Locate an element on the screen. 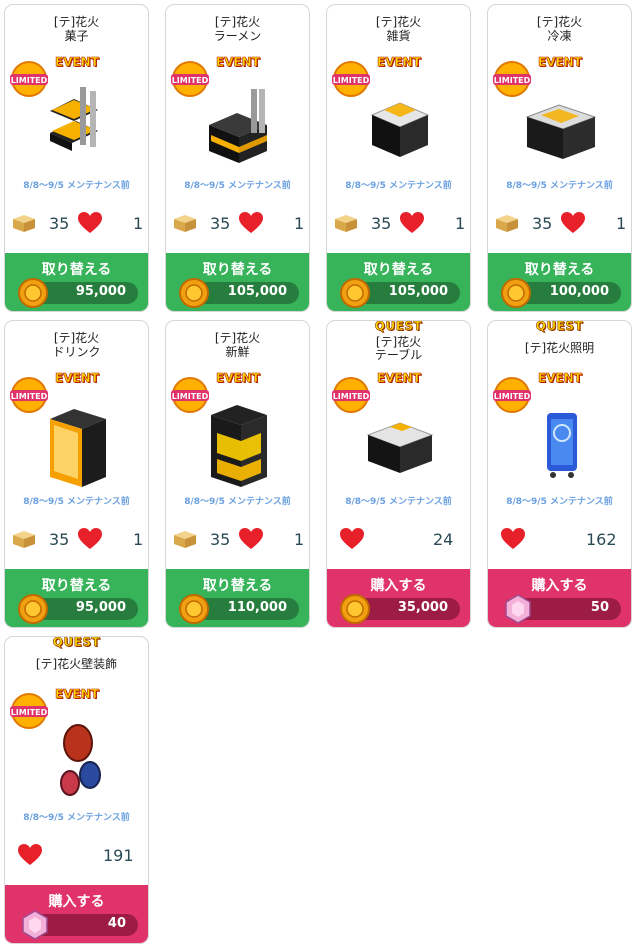  price-pill: 40 is located at coordinates (80, 925).